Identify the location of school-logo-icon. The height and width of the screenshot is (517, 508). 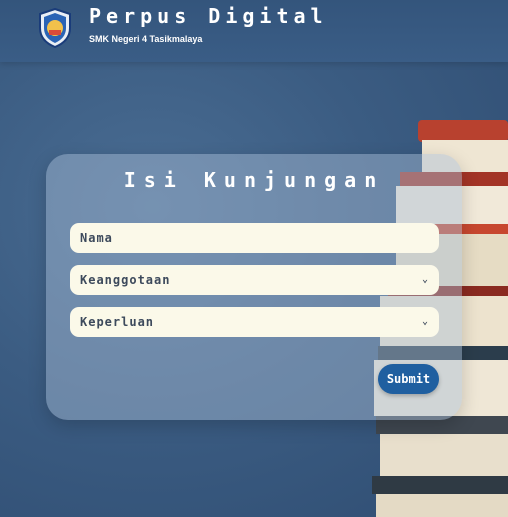
(55, 28).